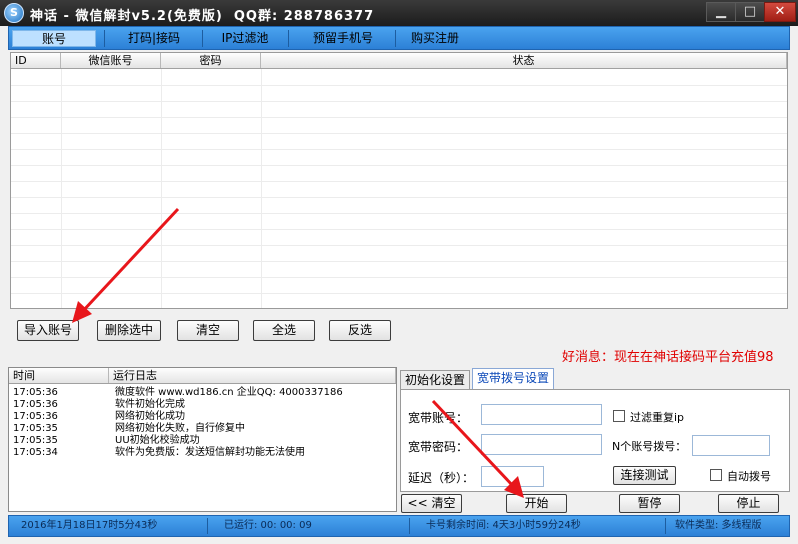  I want to click on column-header-time: 时间, so click(59, 375).